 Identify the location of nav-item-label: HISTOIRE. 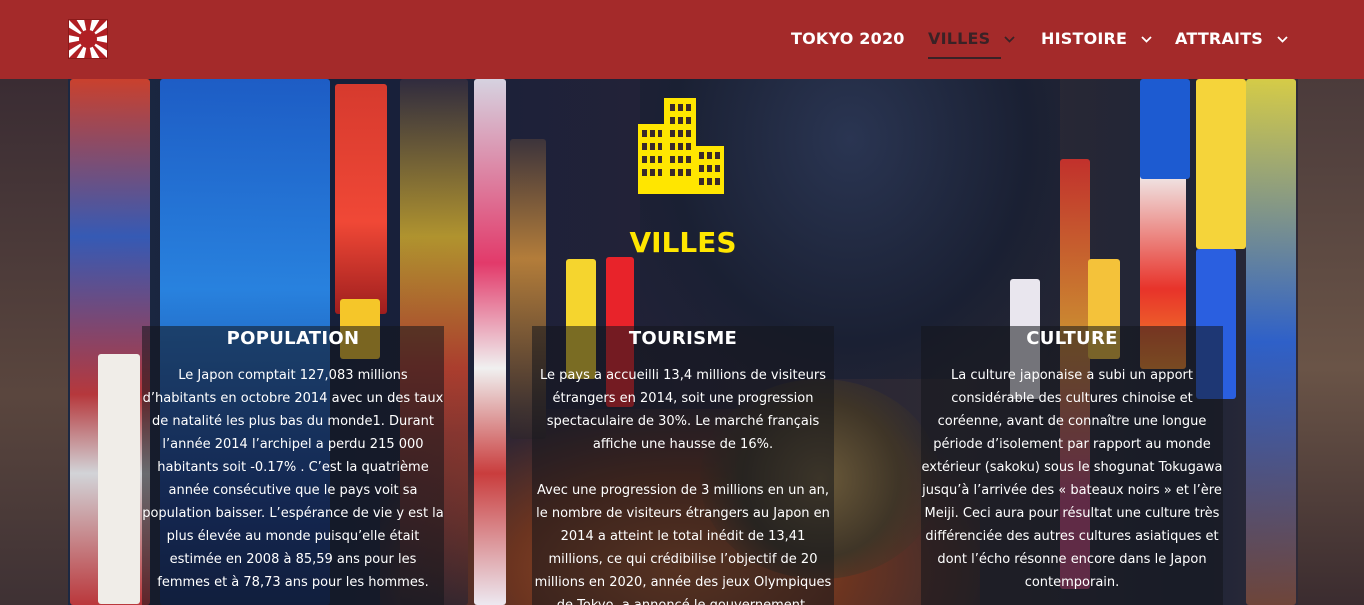
(1084, 38).